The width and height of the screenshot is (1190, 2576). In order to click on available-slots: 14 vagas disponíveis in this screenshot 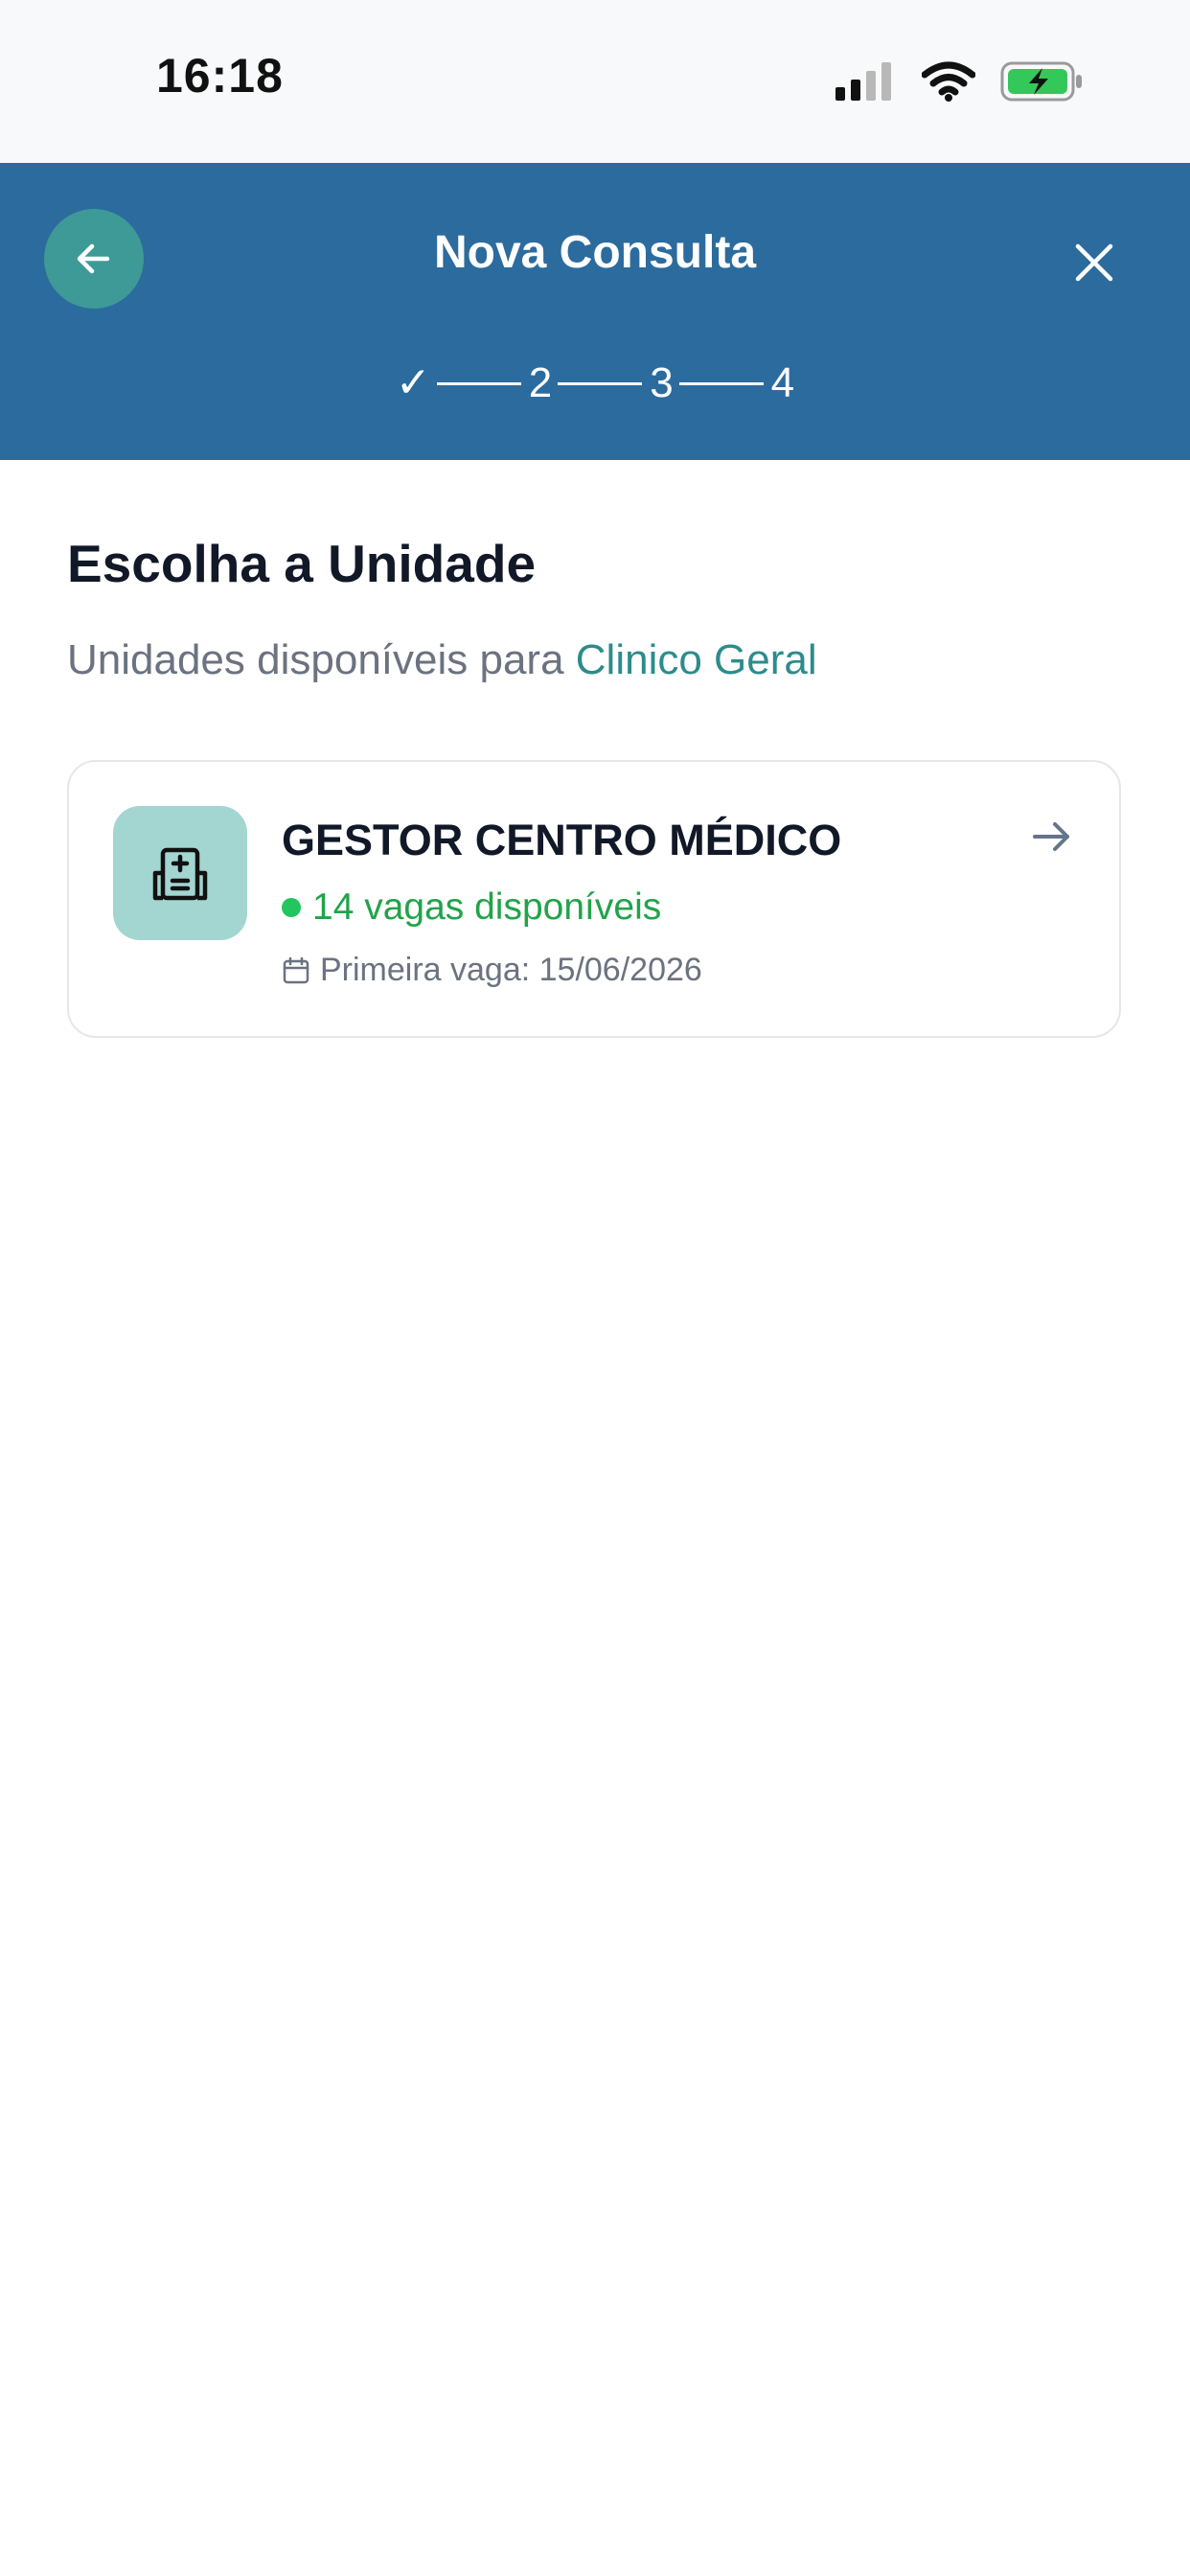, I will do `click(472, 907)`.